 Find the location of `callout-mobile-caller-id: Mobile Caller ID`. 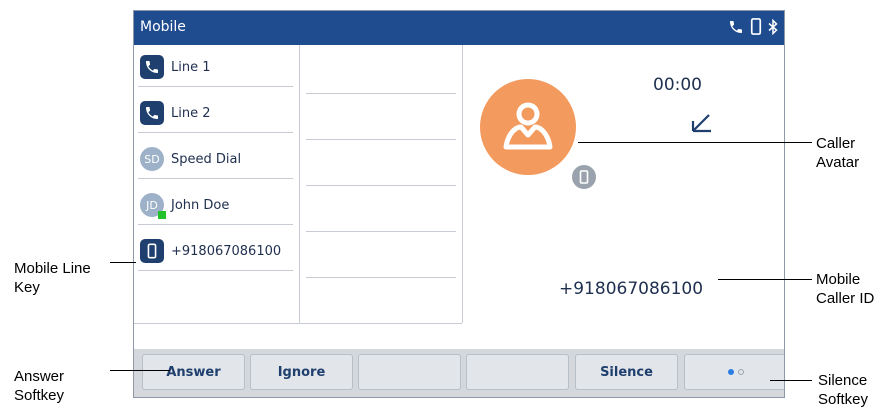

callout-mobile-caller-id: Mobile Caller ID is located at coordinates (852, 289).